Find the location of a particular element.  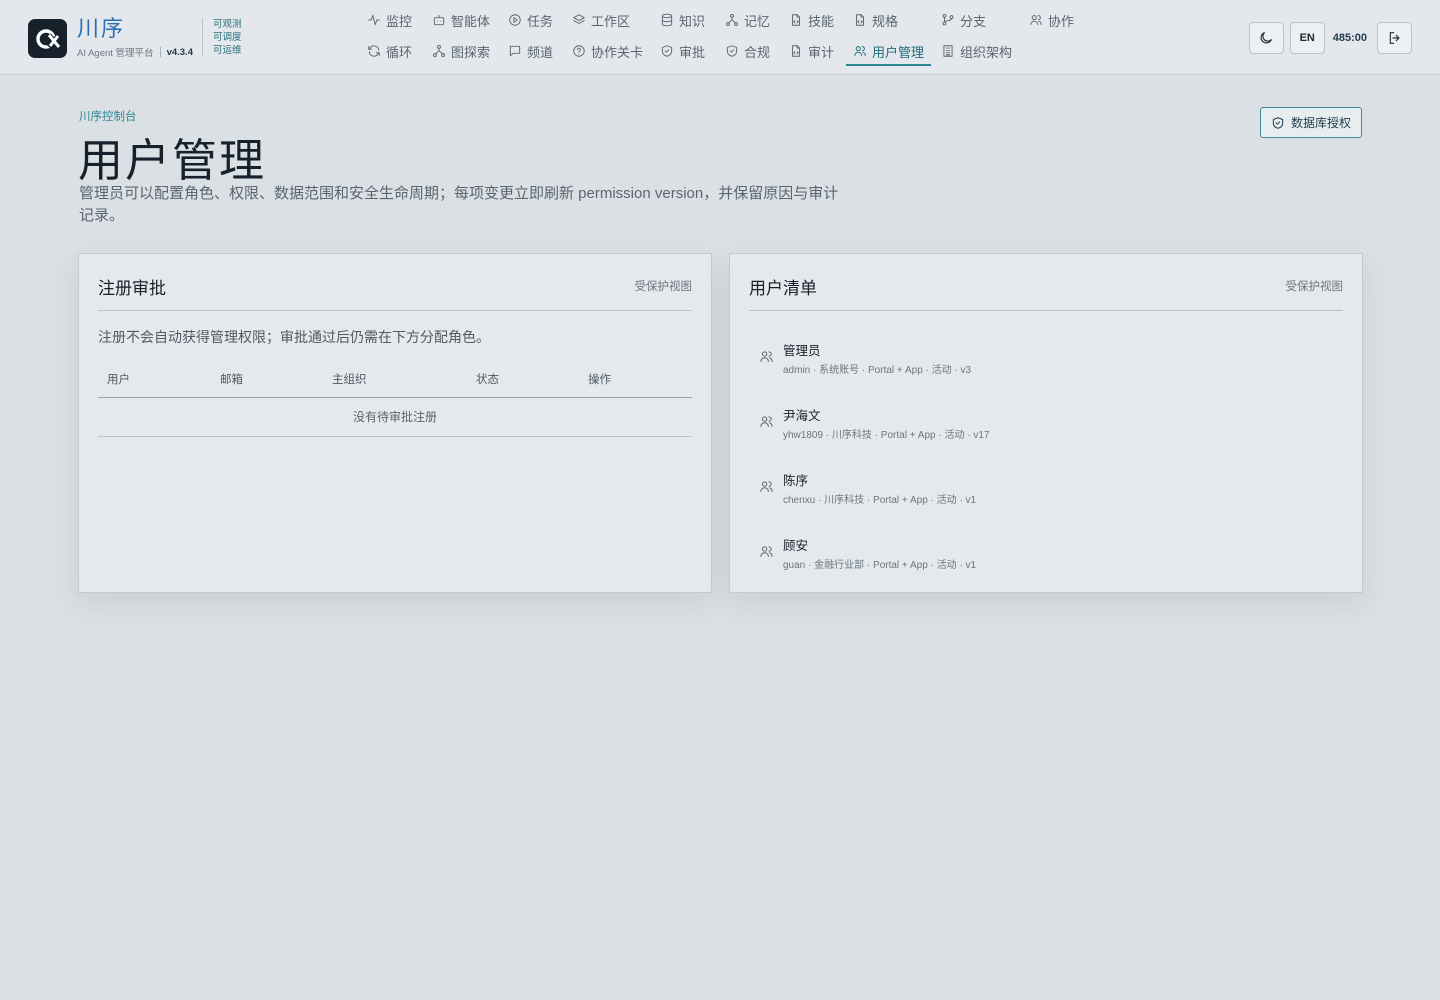

brand-tag: 可观测 is located at coordinates (227, 24).